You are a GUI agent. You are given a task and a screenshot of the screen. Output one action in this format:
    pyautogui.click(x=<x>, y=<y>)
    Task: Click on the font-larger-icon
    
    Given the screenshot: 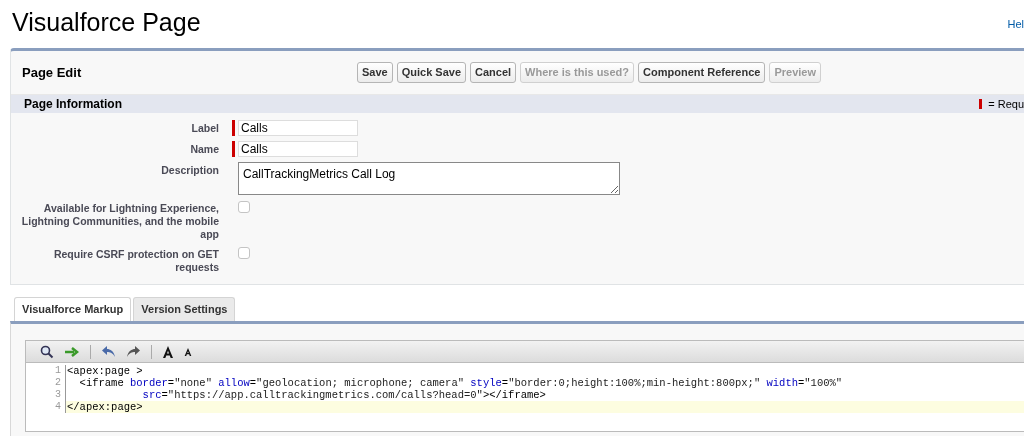 What is the action you would take?
    pyautogui.click(x=168, y=351)
    